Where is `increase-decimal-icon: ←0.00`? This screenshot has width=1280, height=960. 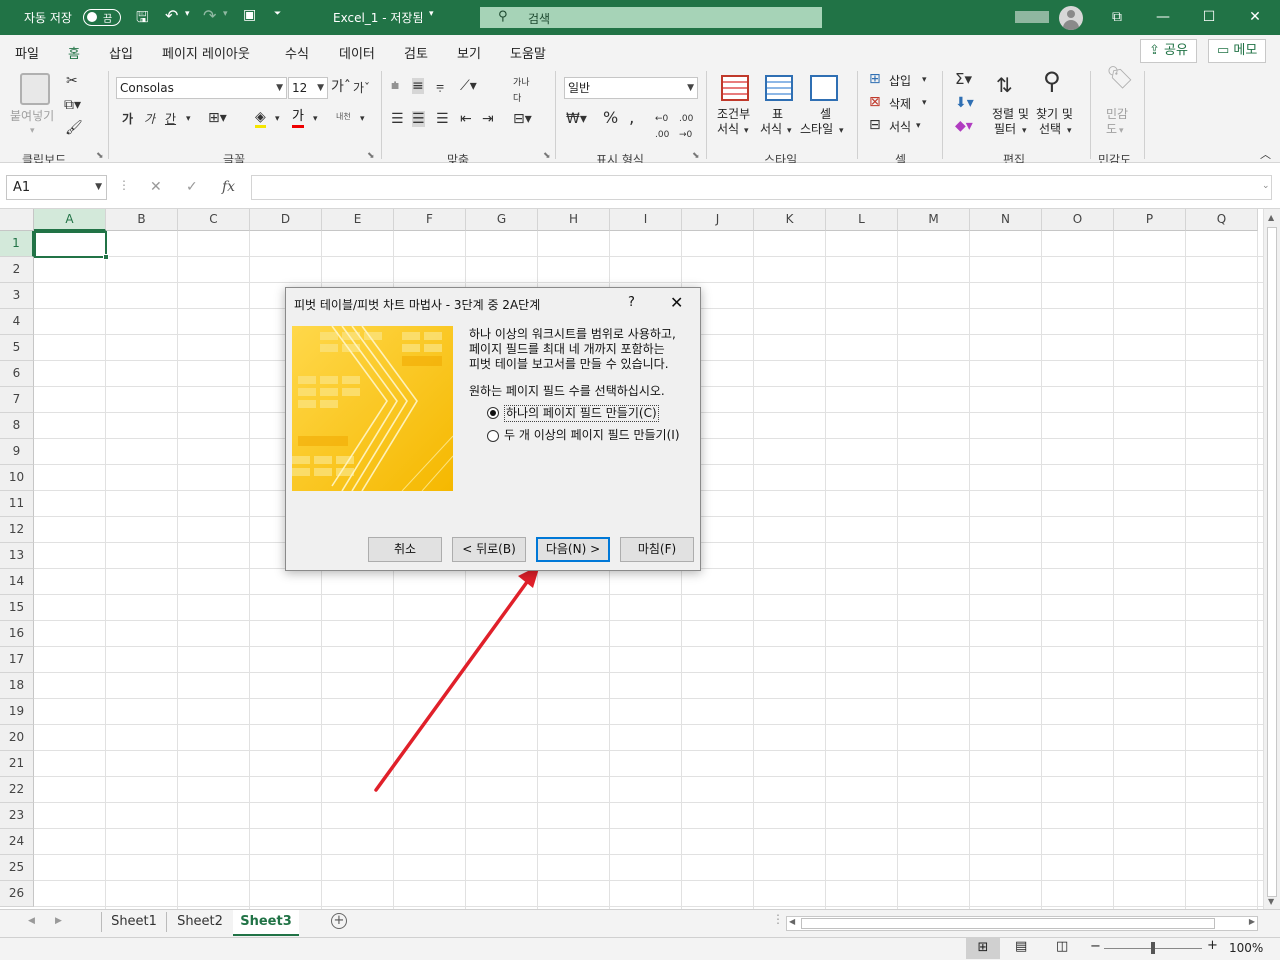 increase-decimal-icon: ←0.00 is located at coordinates (662, 127).